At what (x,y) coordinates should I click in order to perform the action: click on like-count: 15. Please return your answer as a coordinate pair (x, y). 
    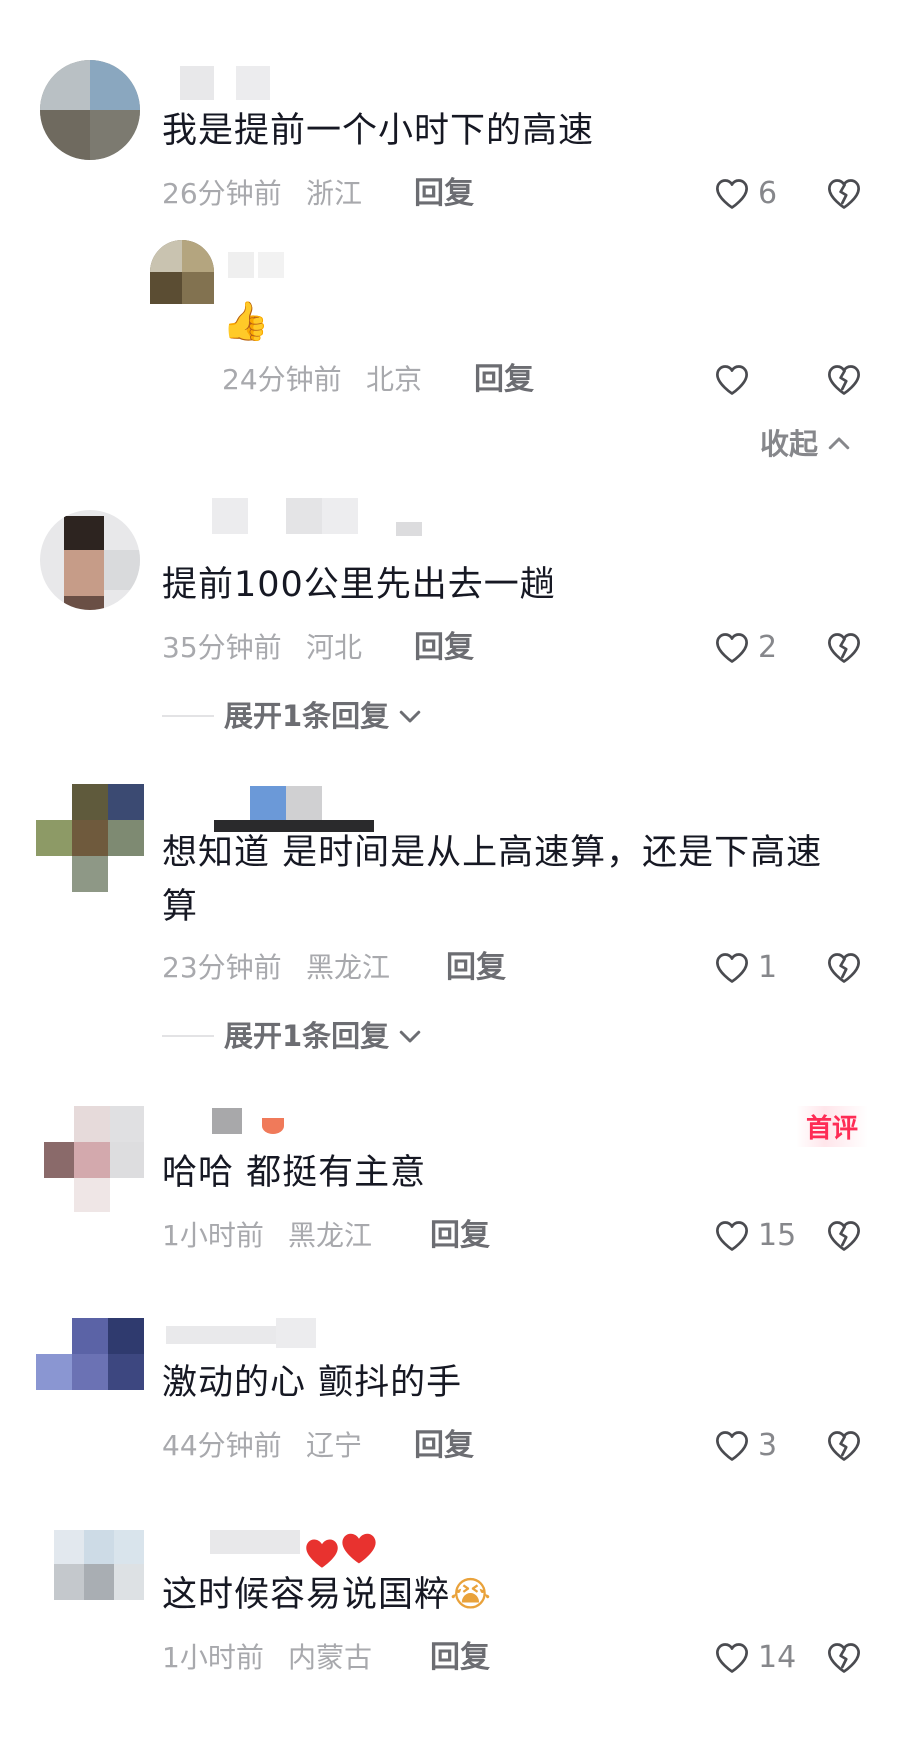
    Looking at the image, I should click on (777, 1235).